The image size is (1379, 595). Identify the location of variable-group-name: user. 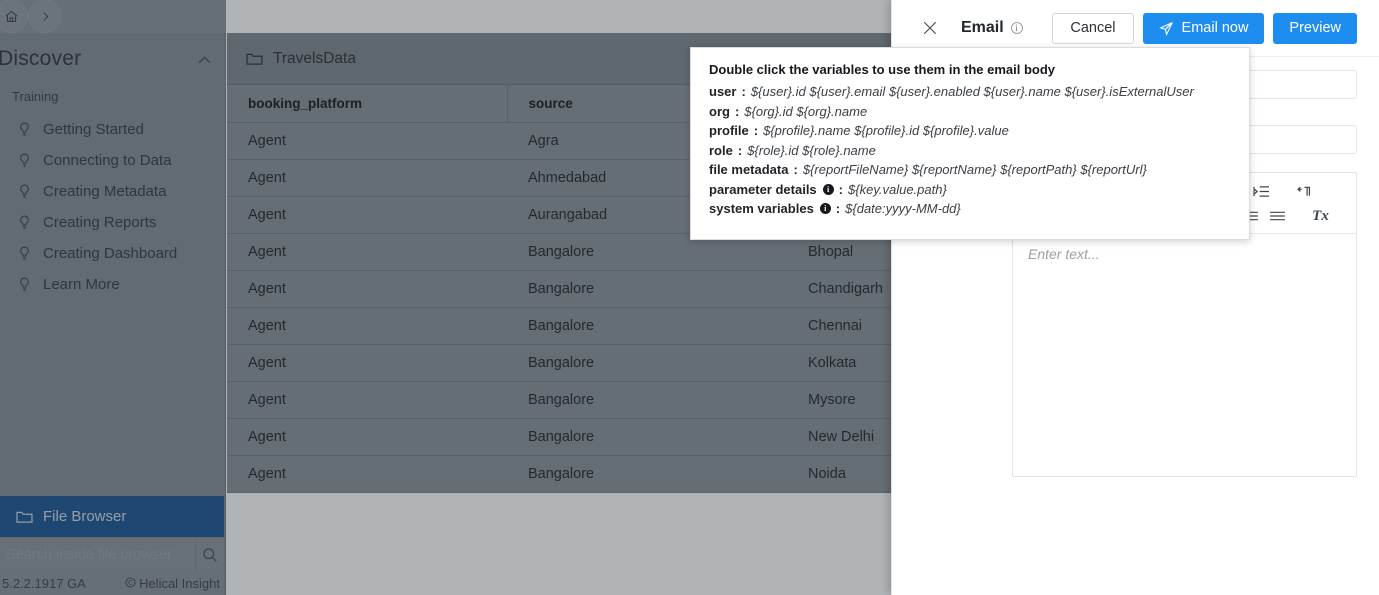
(723, 91).